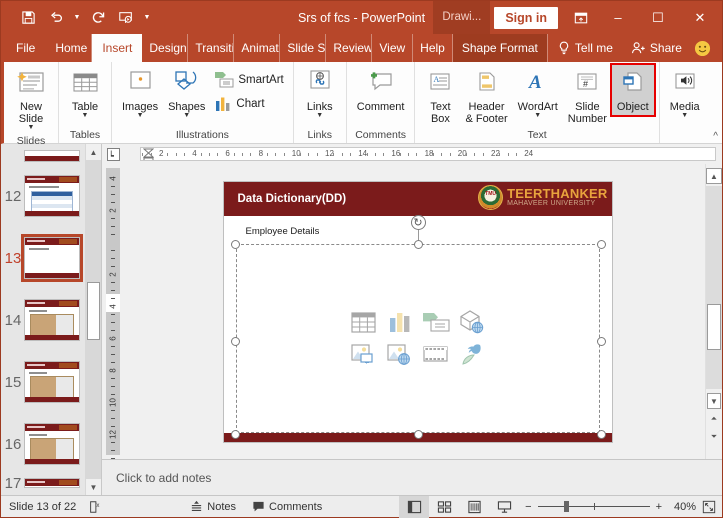 The image size is (723, 518). I want to click on resize-handle-sw, so click(235, 434).